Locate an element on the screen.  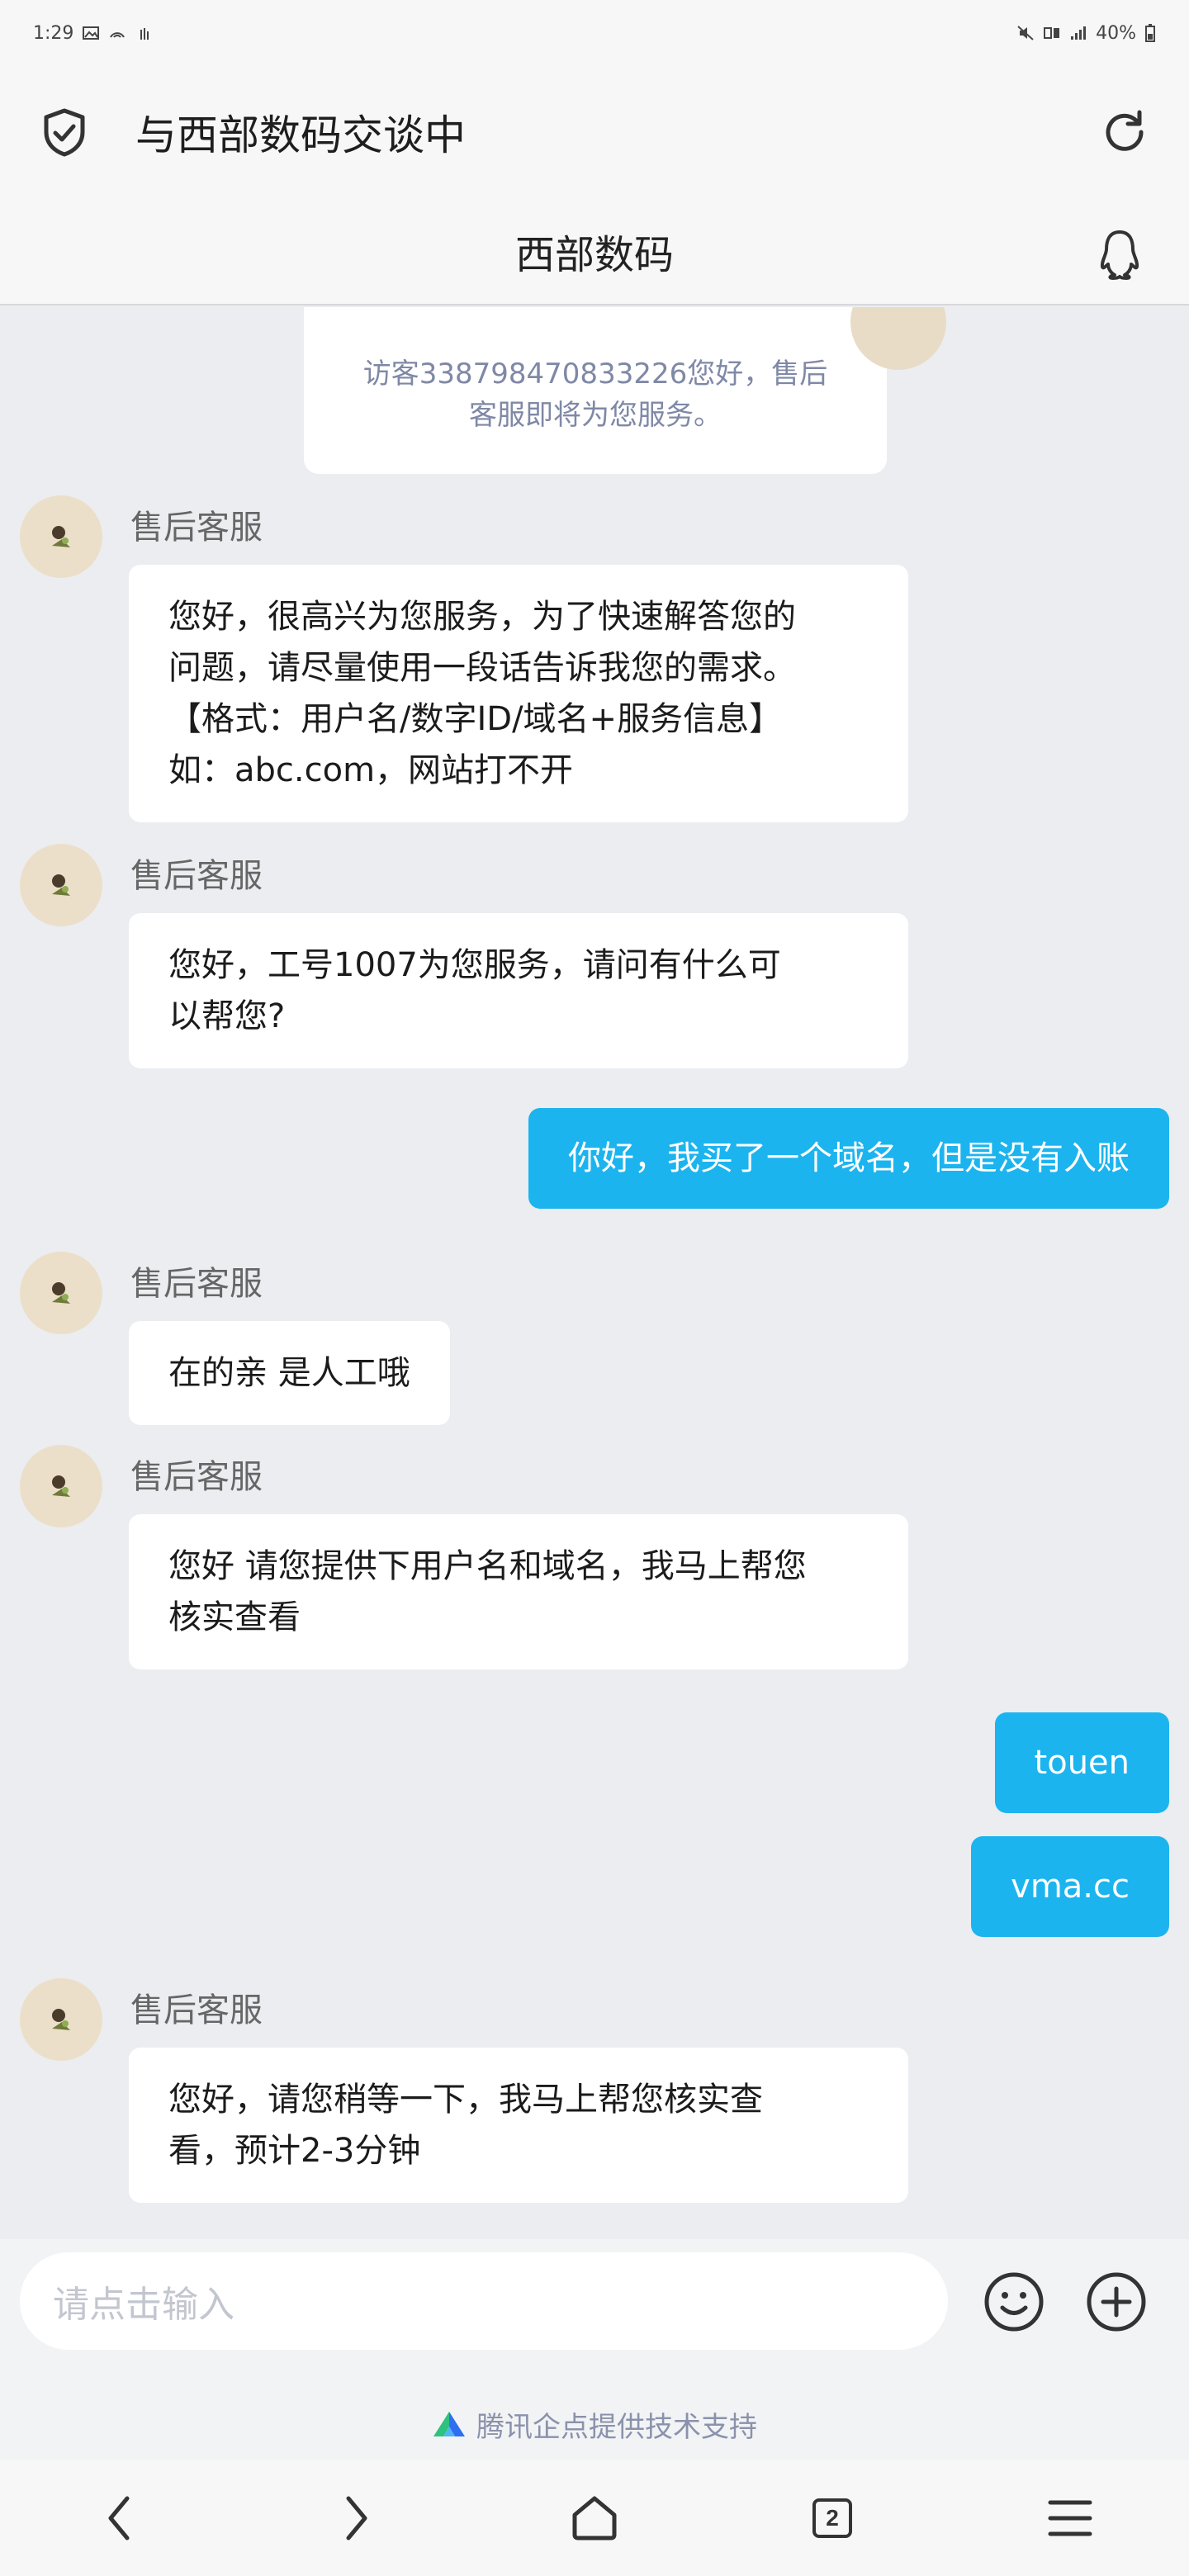
incoming-message-bubble: 您好 请您提供下用户名和域名，我马上帮您 核实查看 is located at coordinates (518, 1591).